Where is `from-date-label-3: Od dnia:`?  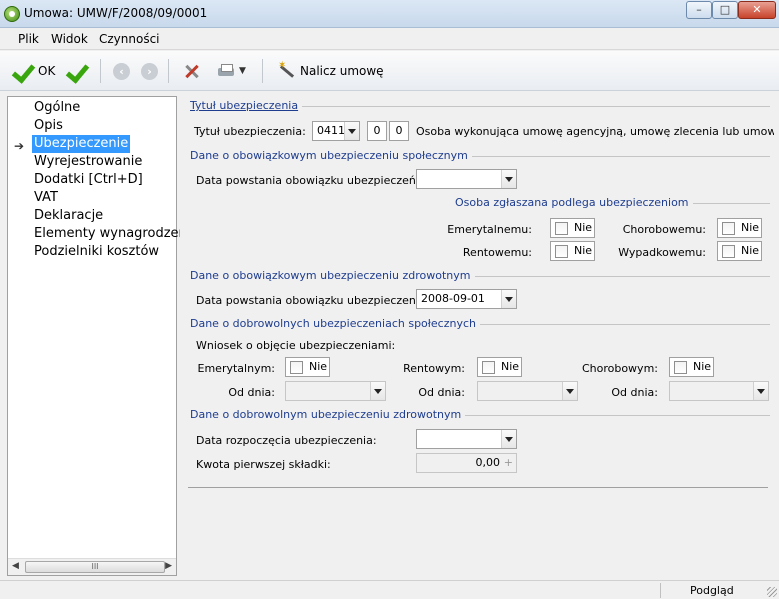
from-date-label-3: Od dnia: is located at coordinates (634, 392).